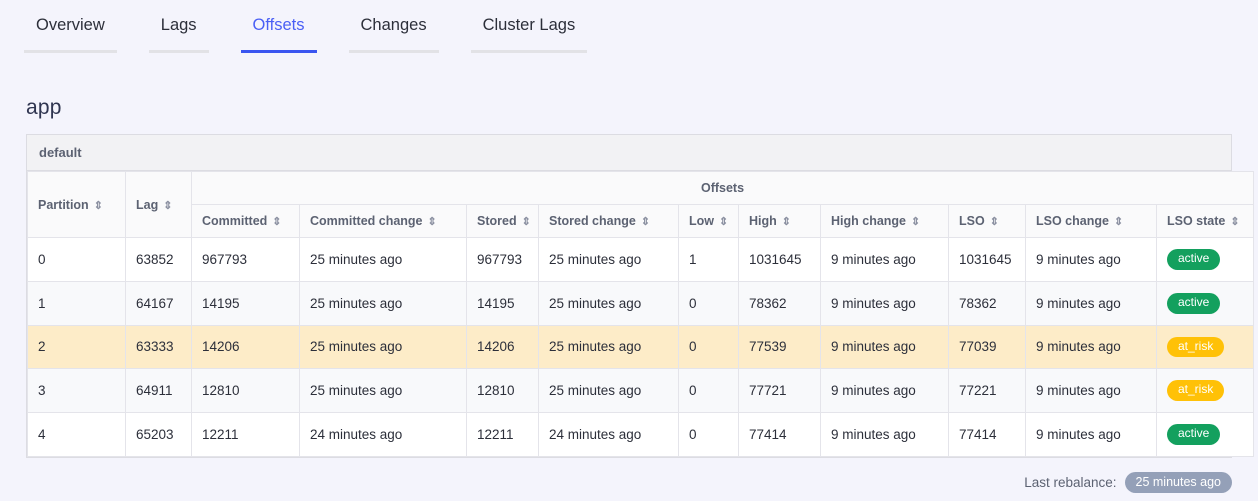 The height and width of the screenshot is (501, 1258). I want to click on cell-lso: 1031645, so click(987, 259).